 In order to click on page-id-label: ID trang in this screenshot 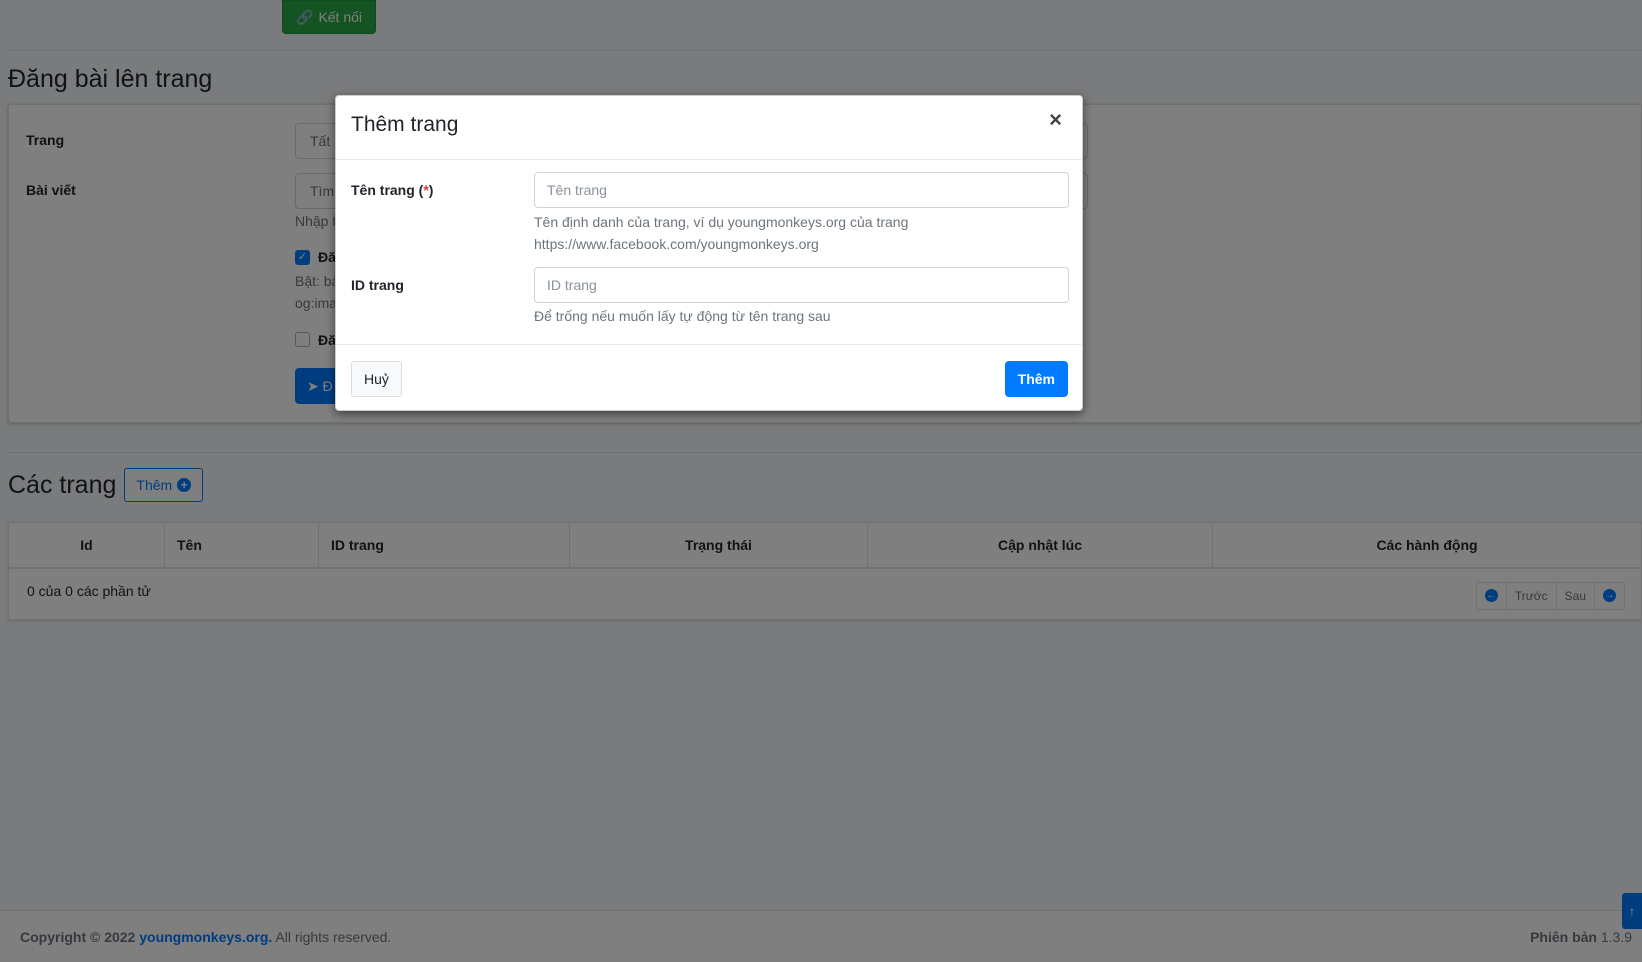, I will do `click(377, 285)`.